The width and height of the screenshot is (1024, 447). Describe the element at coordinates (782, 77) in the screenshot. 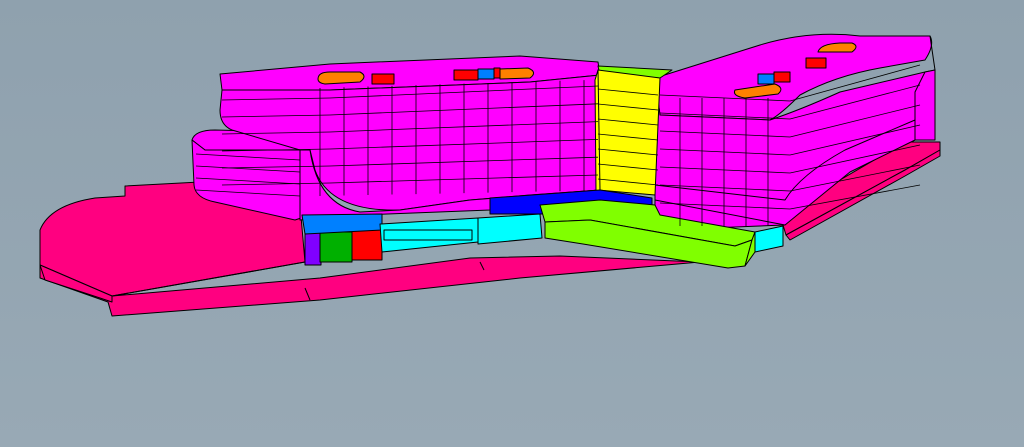

I see `roof-service-red` at that location.